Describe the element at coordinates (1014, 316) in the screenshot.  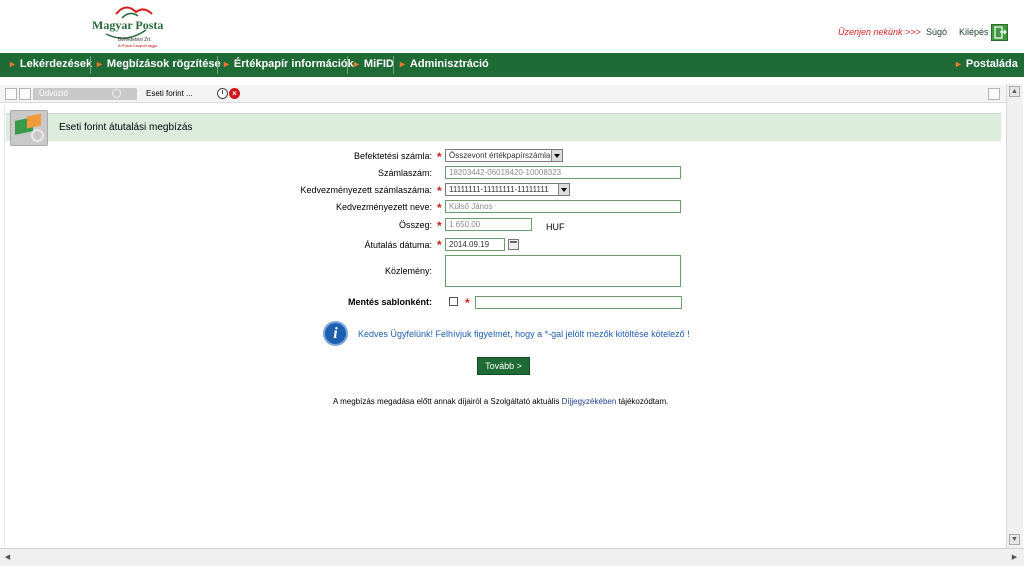
I see `vertical-scrollbar: ▲ ▼` at that location.